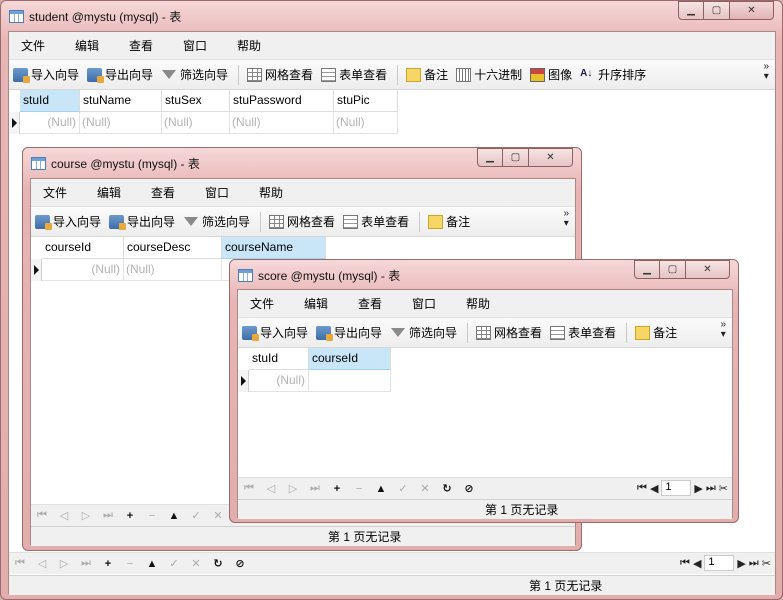 The height and width of the screenshot is (600, 783). What do you see at coordinates (121, 101) in the screenshot?
I see `column-header: stuName` at bounding box center [121, 101].